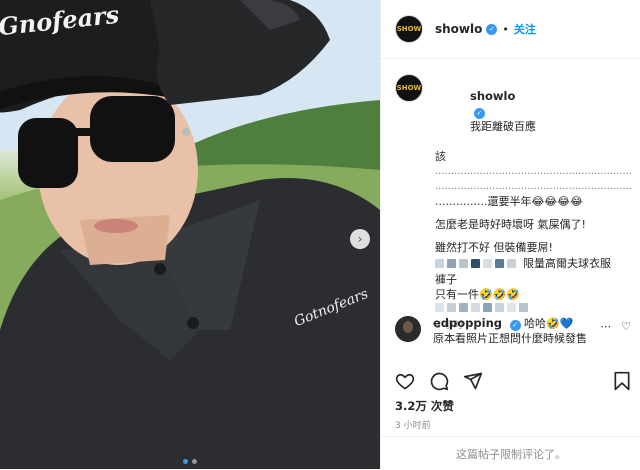 This screenshot has height=470, width=640. What do you see at coordinates (560, 323) in the screenshot?
I see `comment-emoji: 🤣💙` at bounding box center [560, 323].